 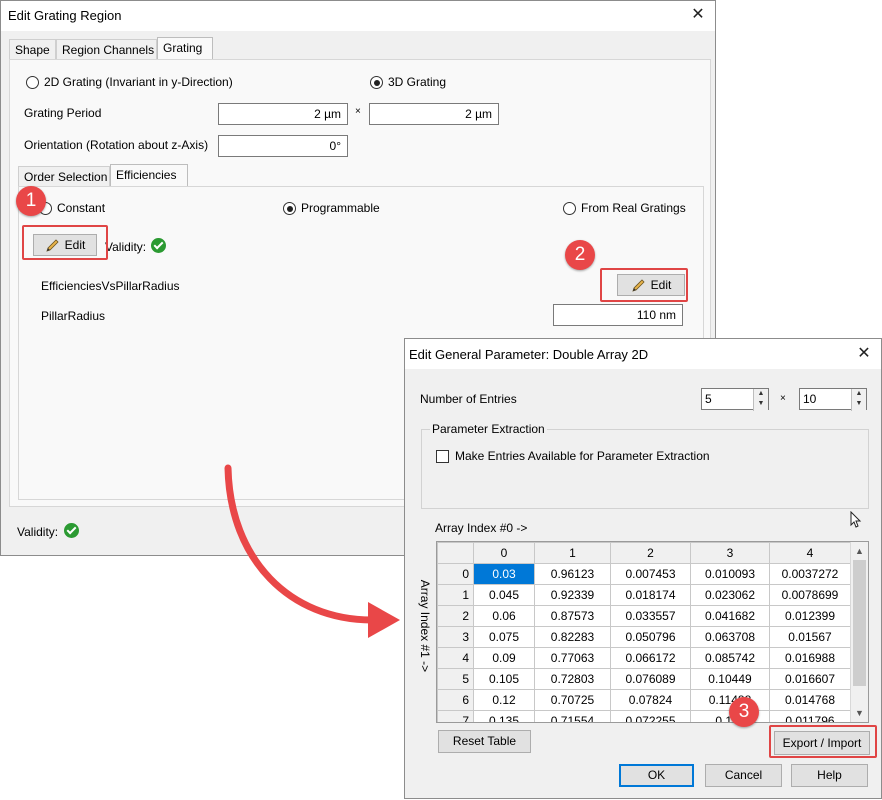 What do you see at coordinates (833, 399) in the screenshot?
I see `entries-b-field: 10 ▲ ▼` at bounding box center [833, 399].